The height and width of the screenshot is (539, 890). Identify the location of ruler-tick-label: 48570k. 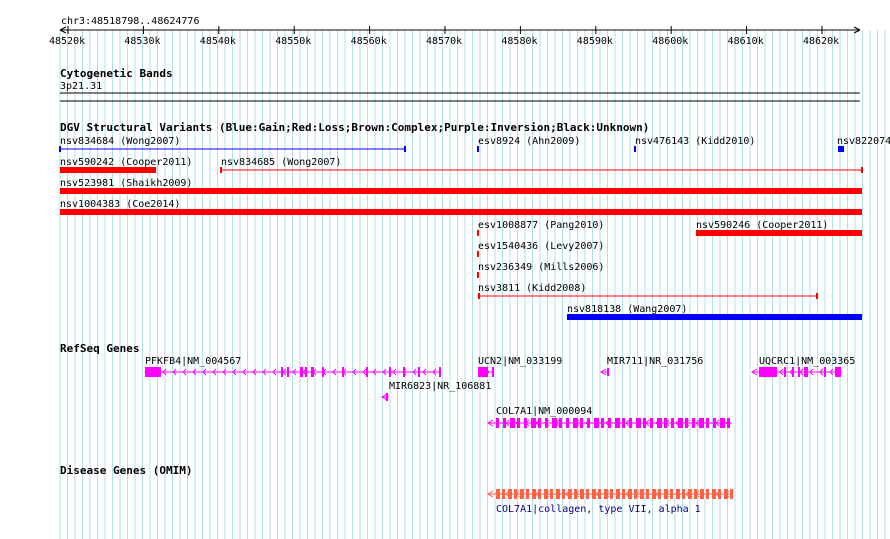
(444, 41).